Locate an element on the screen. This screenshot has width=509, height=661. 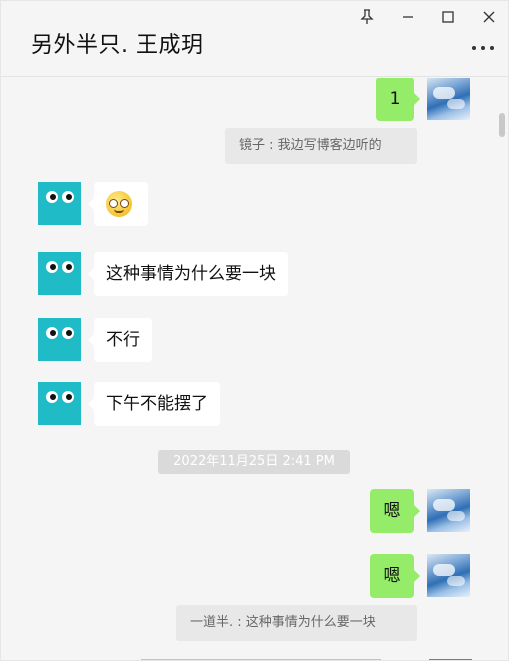
minimize-icon is located at coordinates (408, 17).